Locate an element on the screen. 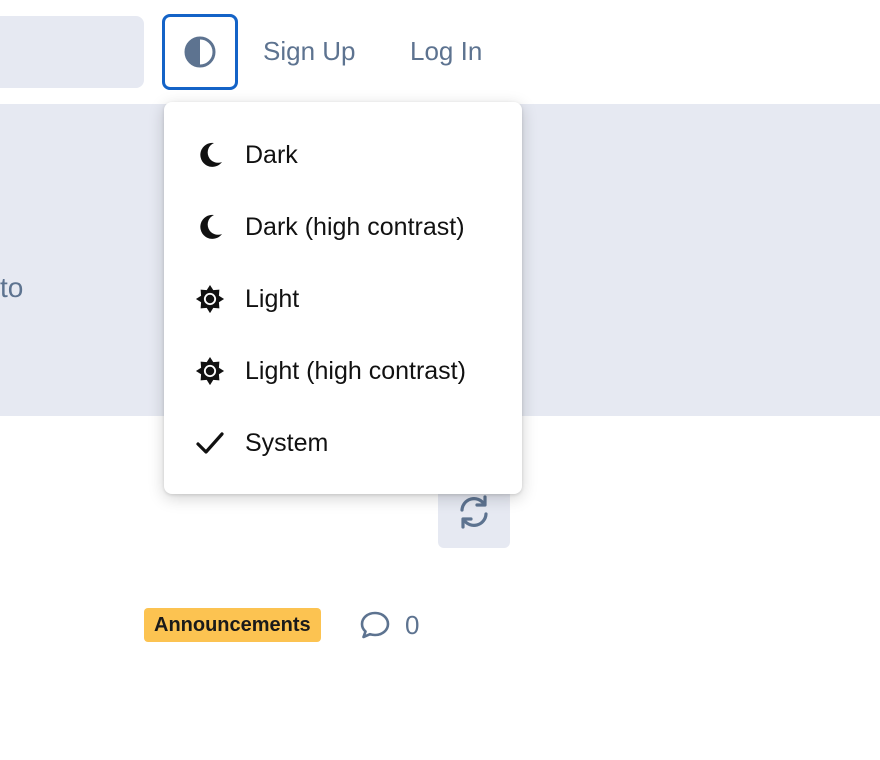 The height and width of the screenshot is (760, 880). half-circle-contrast-icon is located at coordinates (200, 52).